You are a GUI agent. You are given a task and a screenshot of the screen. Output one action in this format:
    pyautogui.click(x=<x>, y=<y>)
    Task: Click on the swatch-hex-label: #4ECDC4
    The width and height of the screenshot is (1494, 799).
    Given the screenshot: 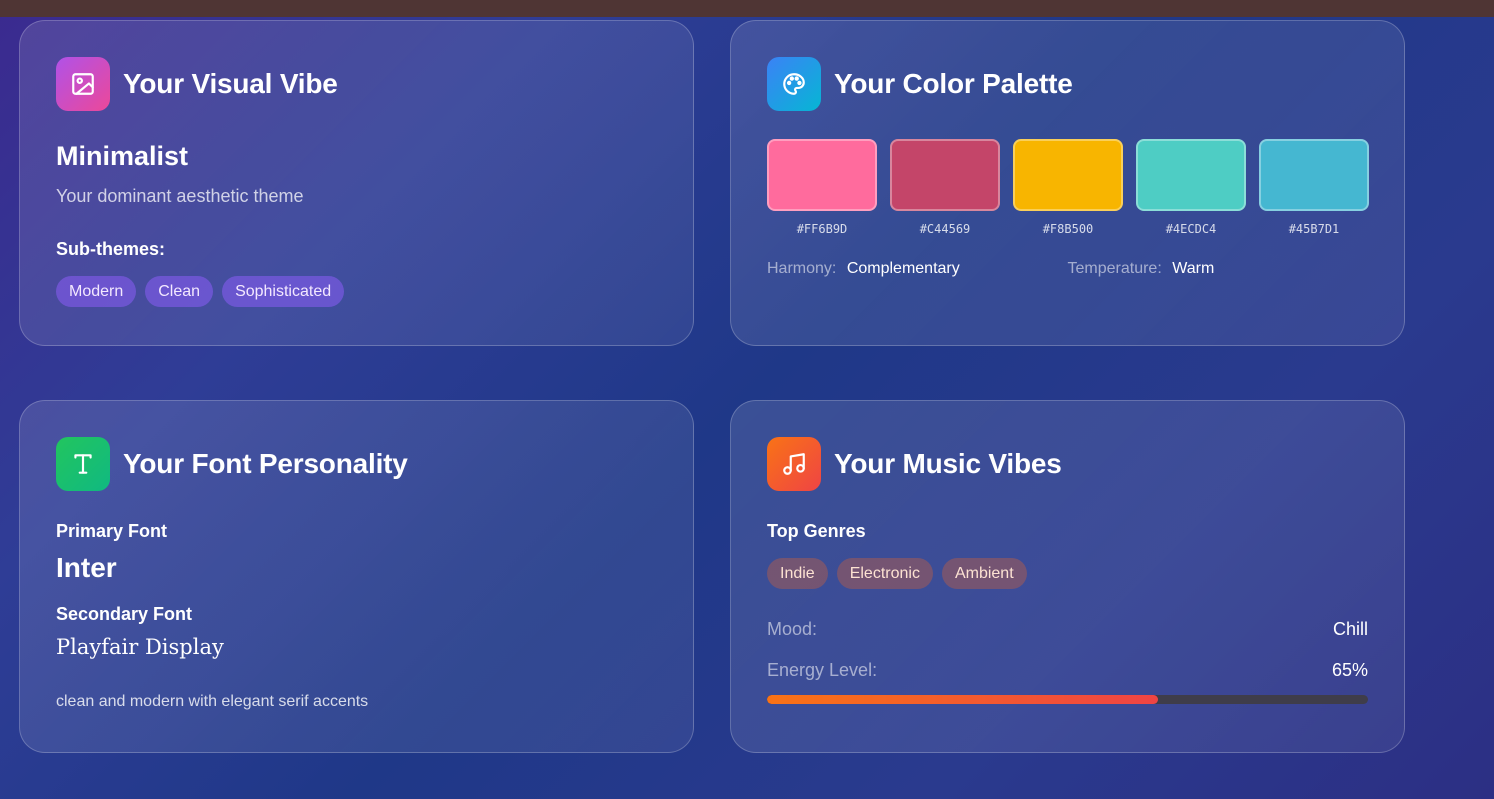 What is the action you would take?
    pyautogui.click(x=1191, y=229)
    